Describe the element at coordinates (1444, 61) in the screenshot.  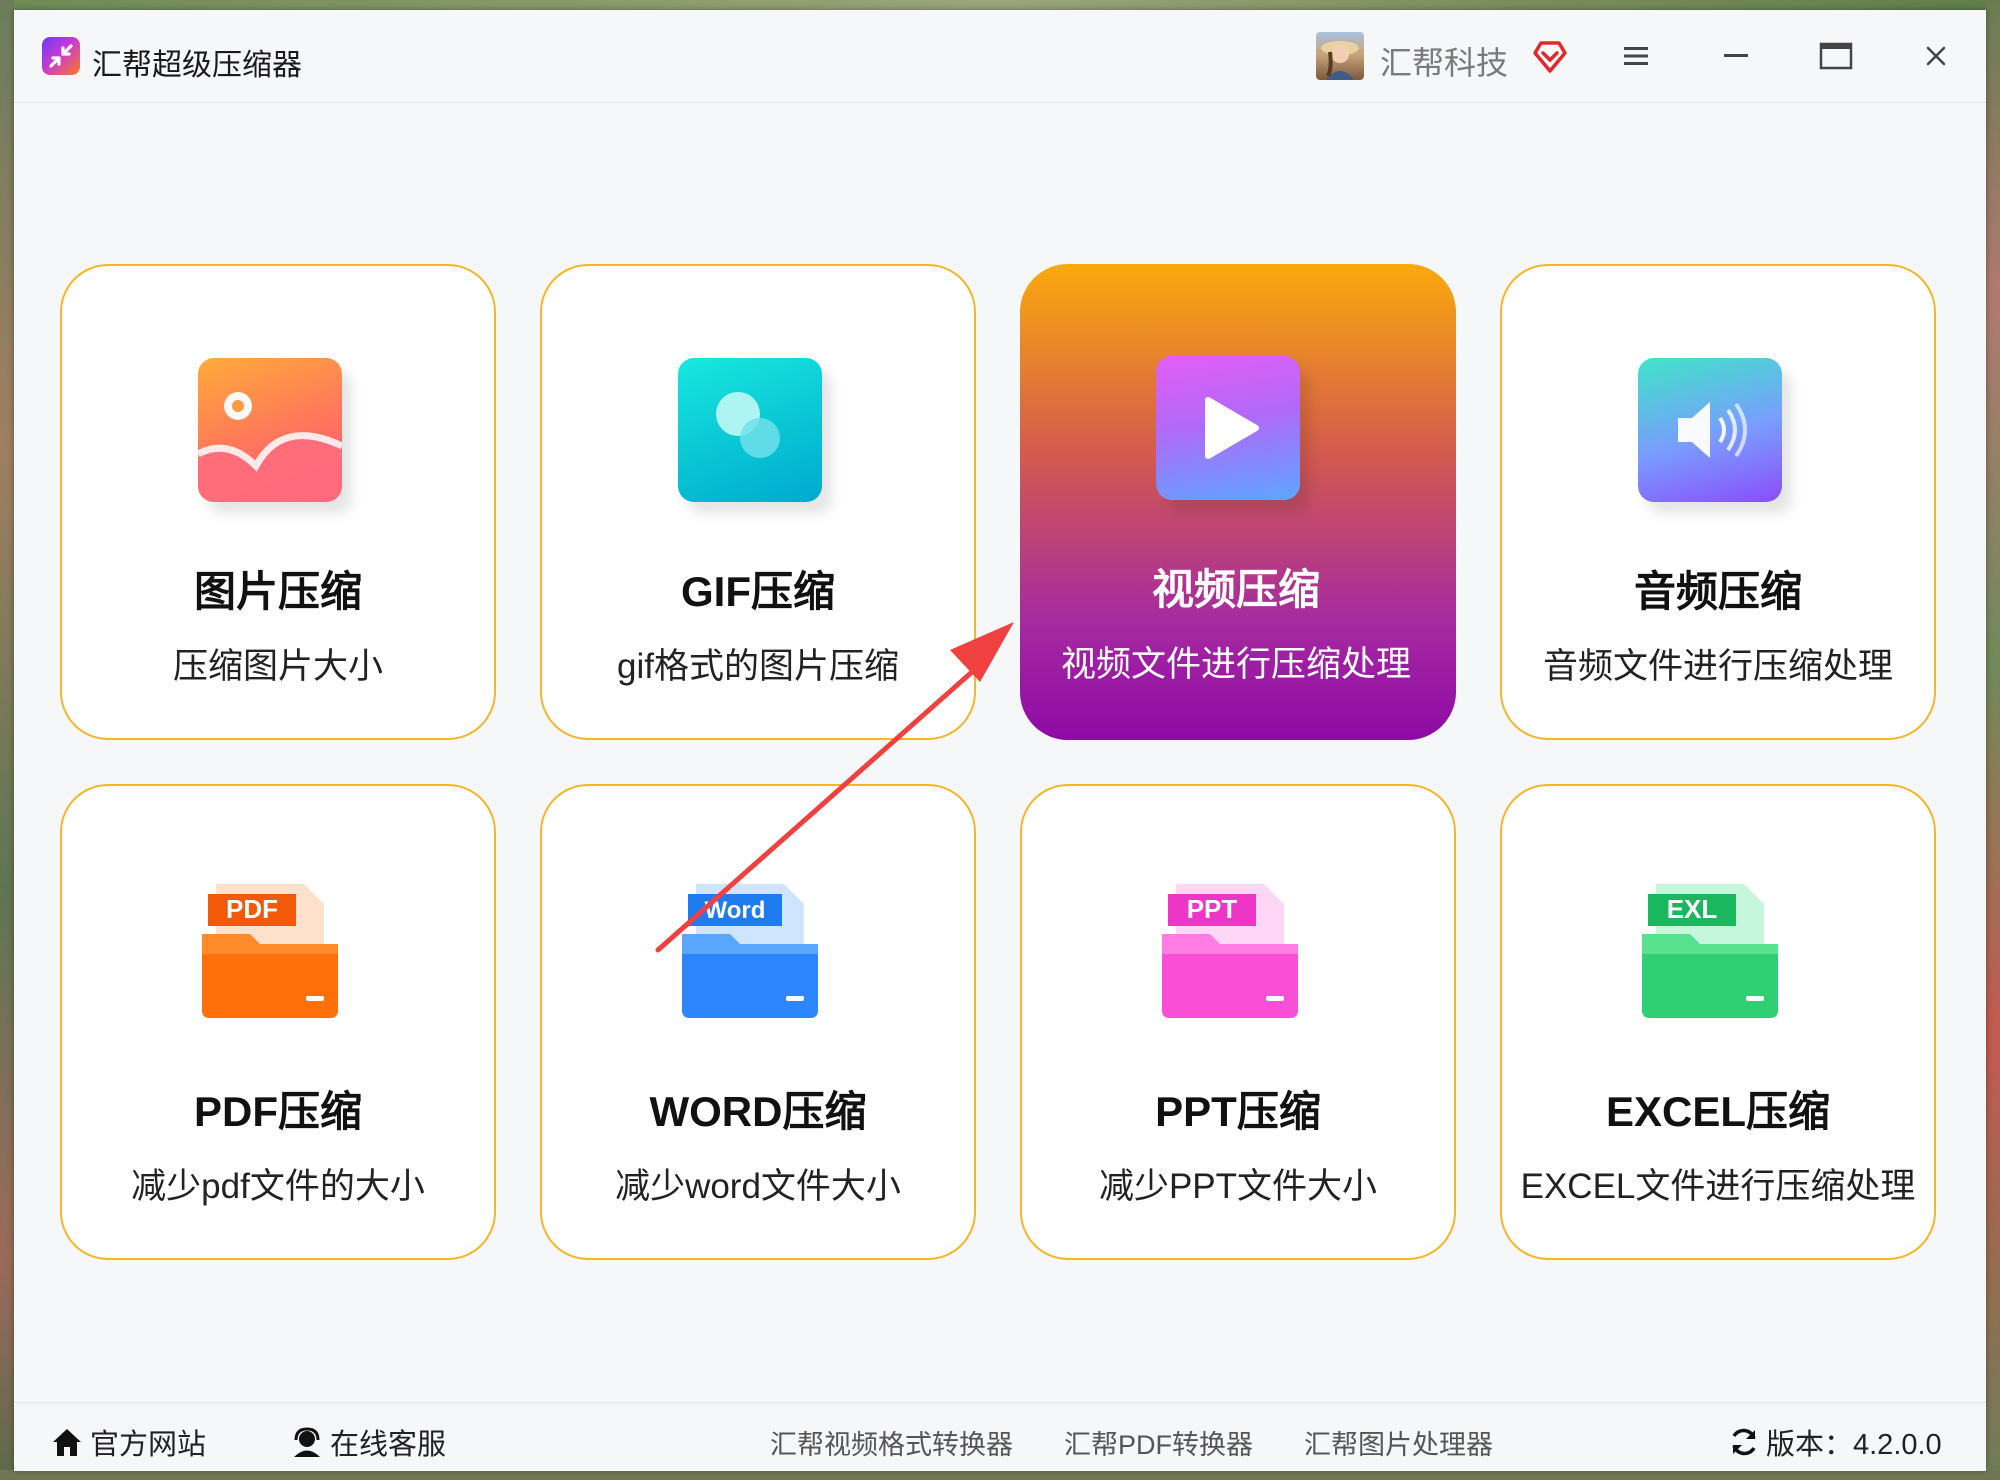
I see `user-name: 汇帮科技` at that location.